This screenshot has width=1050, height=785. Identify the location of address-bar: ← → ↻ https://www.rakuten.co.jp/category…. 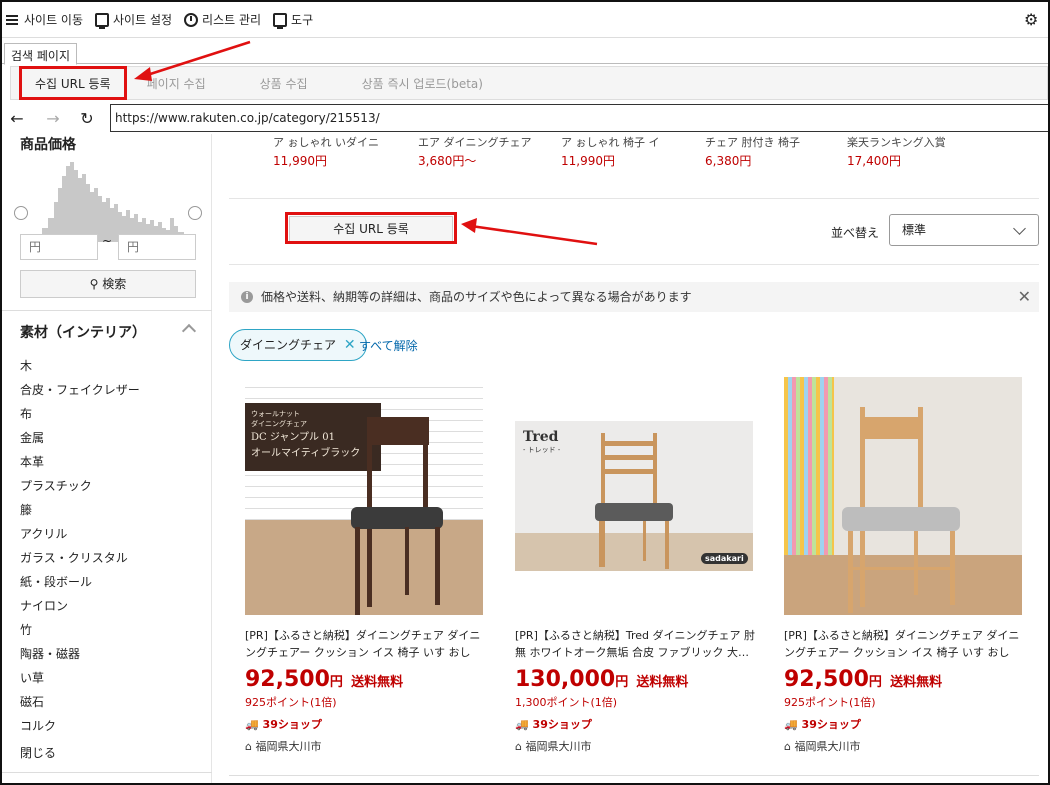
(525, 118).